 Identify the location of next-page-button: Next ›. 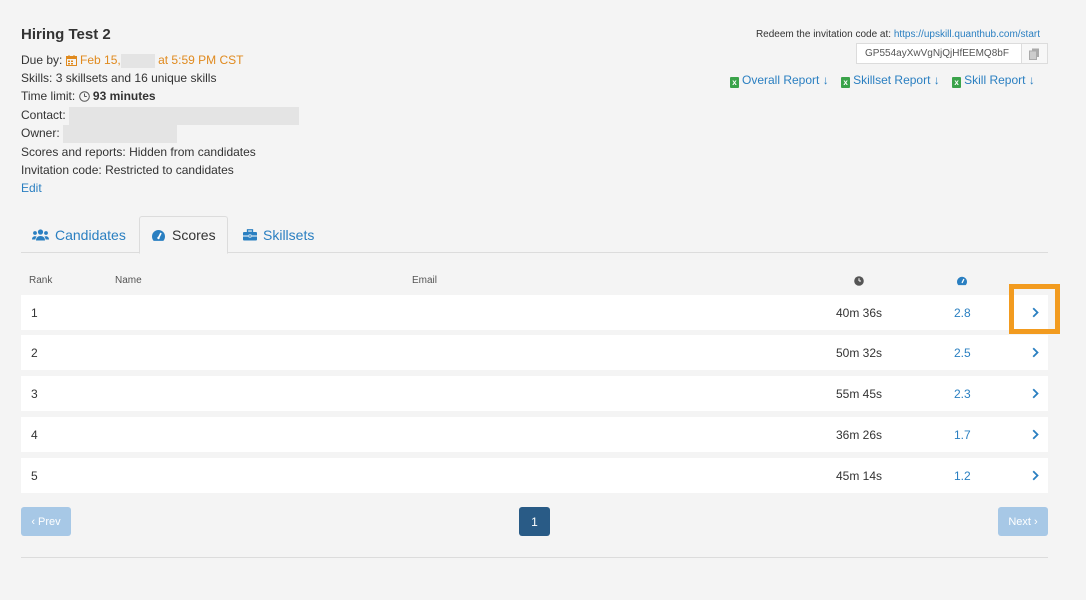
(1023, 521).